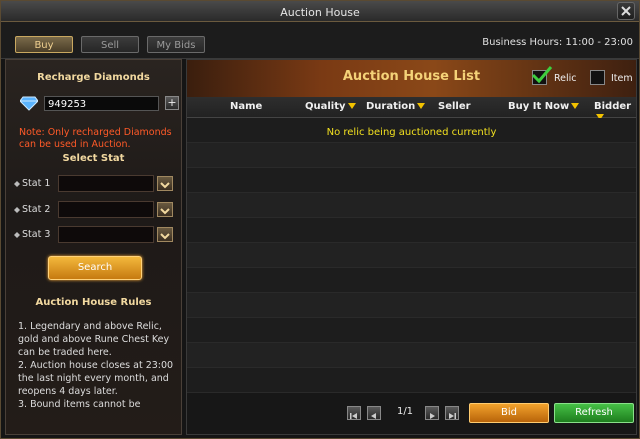 The height and width of the screenshot is (439, 640). I want to click on stat-1-select, so click(106, 183).